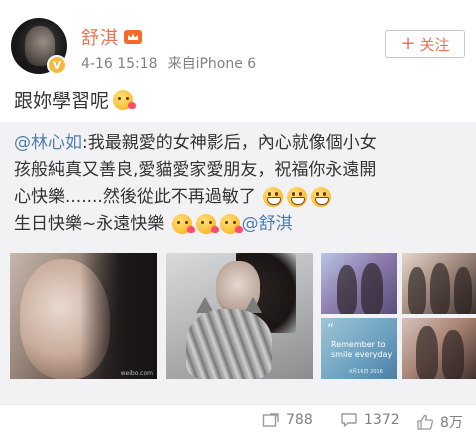  I want to click on photo-portrait-hair, so click(118, 316).